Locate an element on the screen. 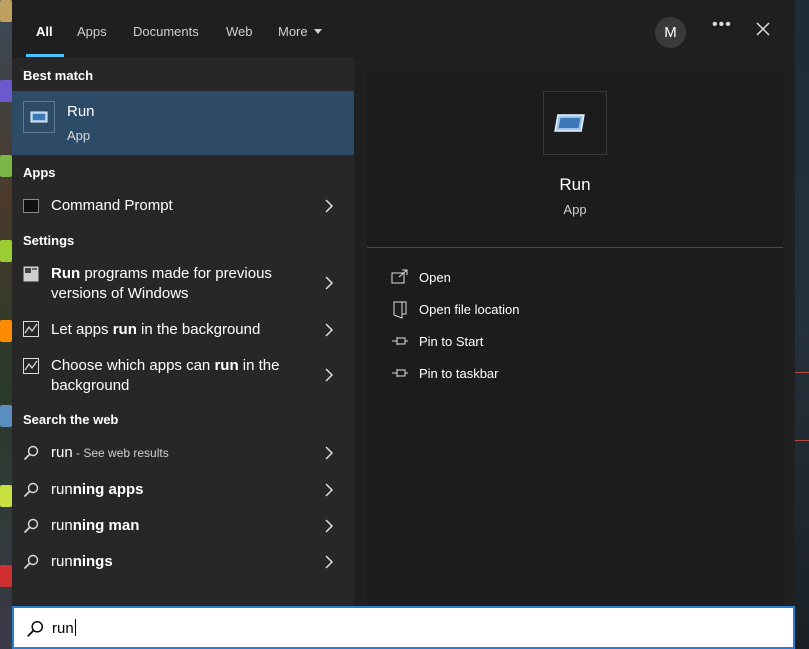 Image resolution: width=809 pixels, height=649 pixels. web-query: run is located at coordinates (62, 452).